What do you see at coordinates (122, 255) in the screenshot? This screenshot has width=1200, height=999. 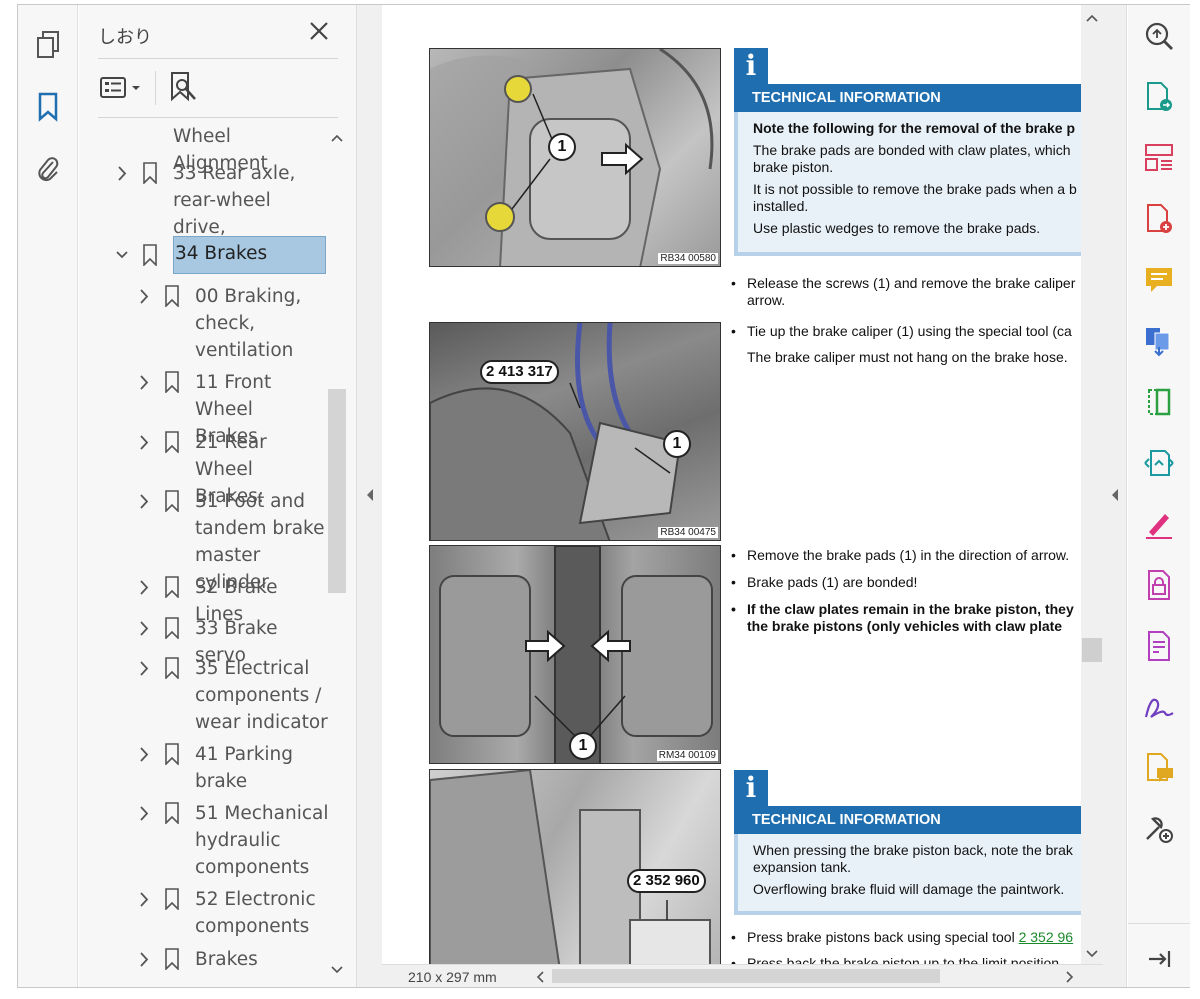 I see `chevron-down-icon` at bounding box center [122, 255].